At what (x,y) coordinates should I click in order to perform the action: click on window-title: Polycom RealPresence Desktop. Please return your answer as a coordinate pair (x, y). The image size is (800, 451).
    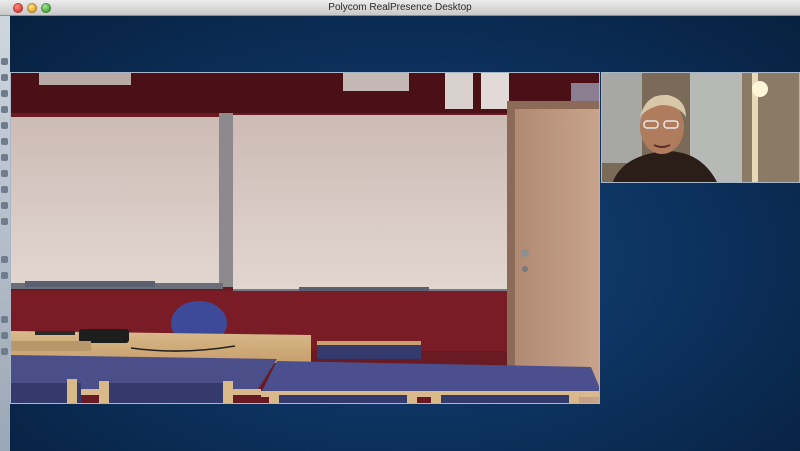
    Looking at the image, I should click on (400, 7).